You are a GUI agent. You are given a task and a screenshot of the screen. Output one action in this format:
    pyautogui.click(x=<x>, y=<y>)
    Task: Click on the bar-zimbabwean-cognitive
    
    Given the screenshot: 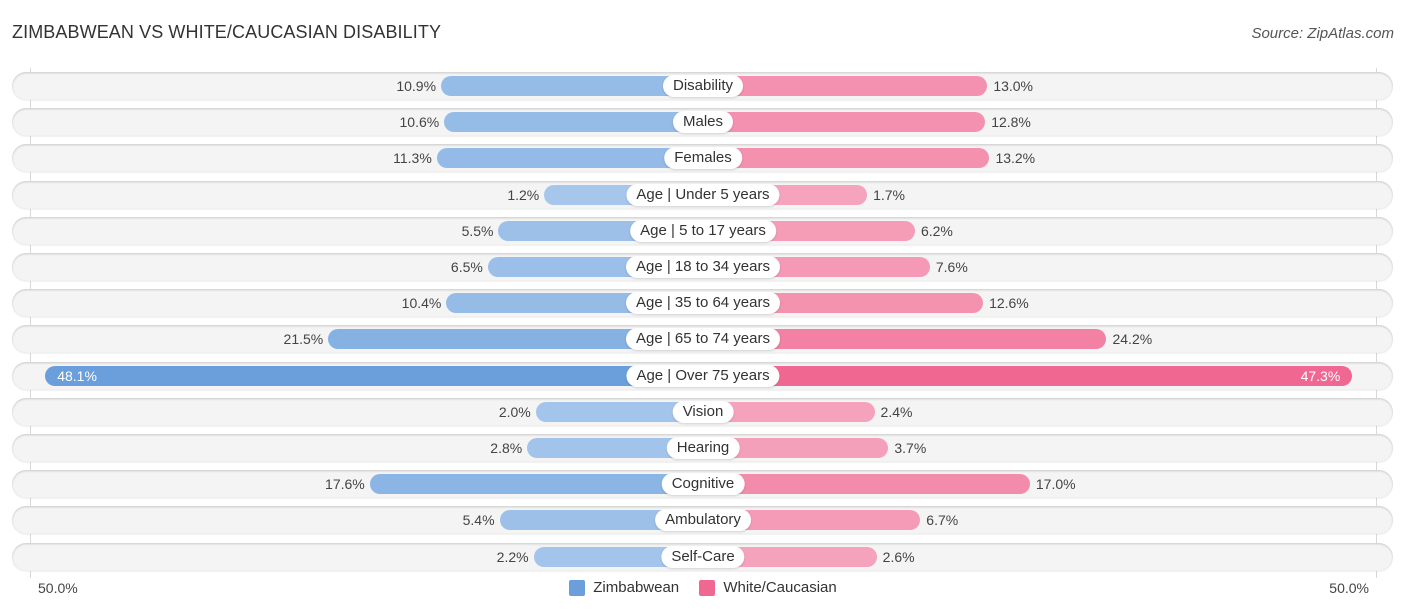 What is the action you would take?
    pyautogui.click(x=536, y=484)
    